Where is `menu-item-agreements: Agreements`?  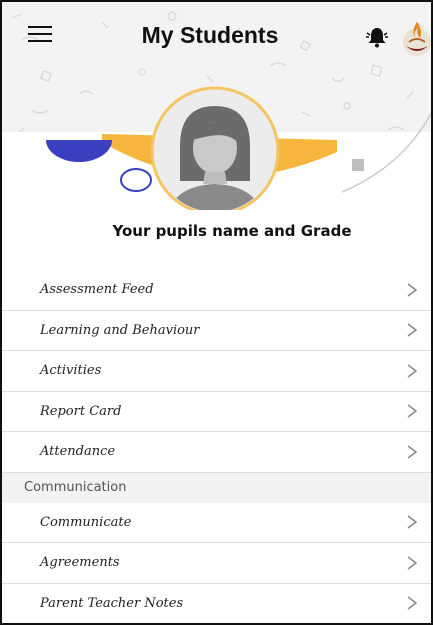
menu-item-agreements: Agreements is located at coordinates (216, 563).